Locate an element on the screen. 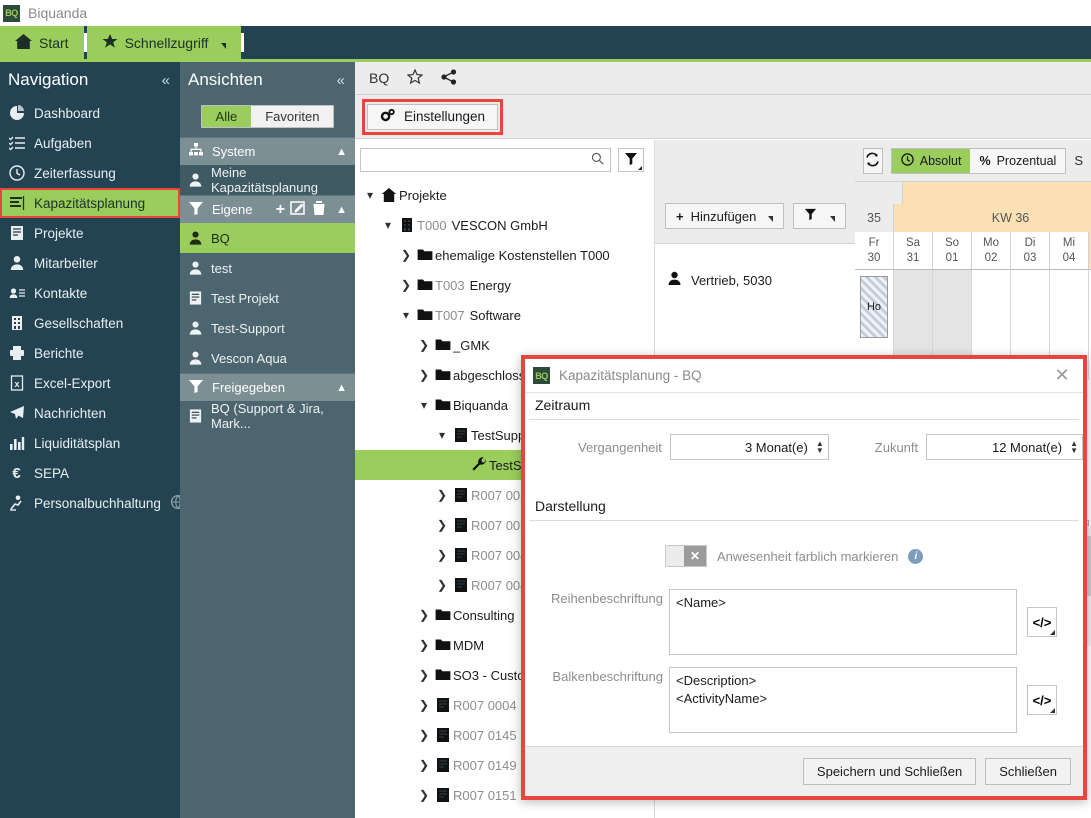  sidebar-item-mitarbeiter: Mitarbeiter is located at coordinates (90, 263).